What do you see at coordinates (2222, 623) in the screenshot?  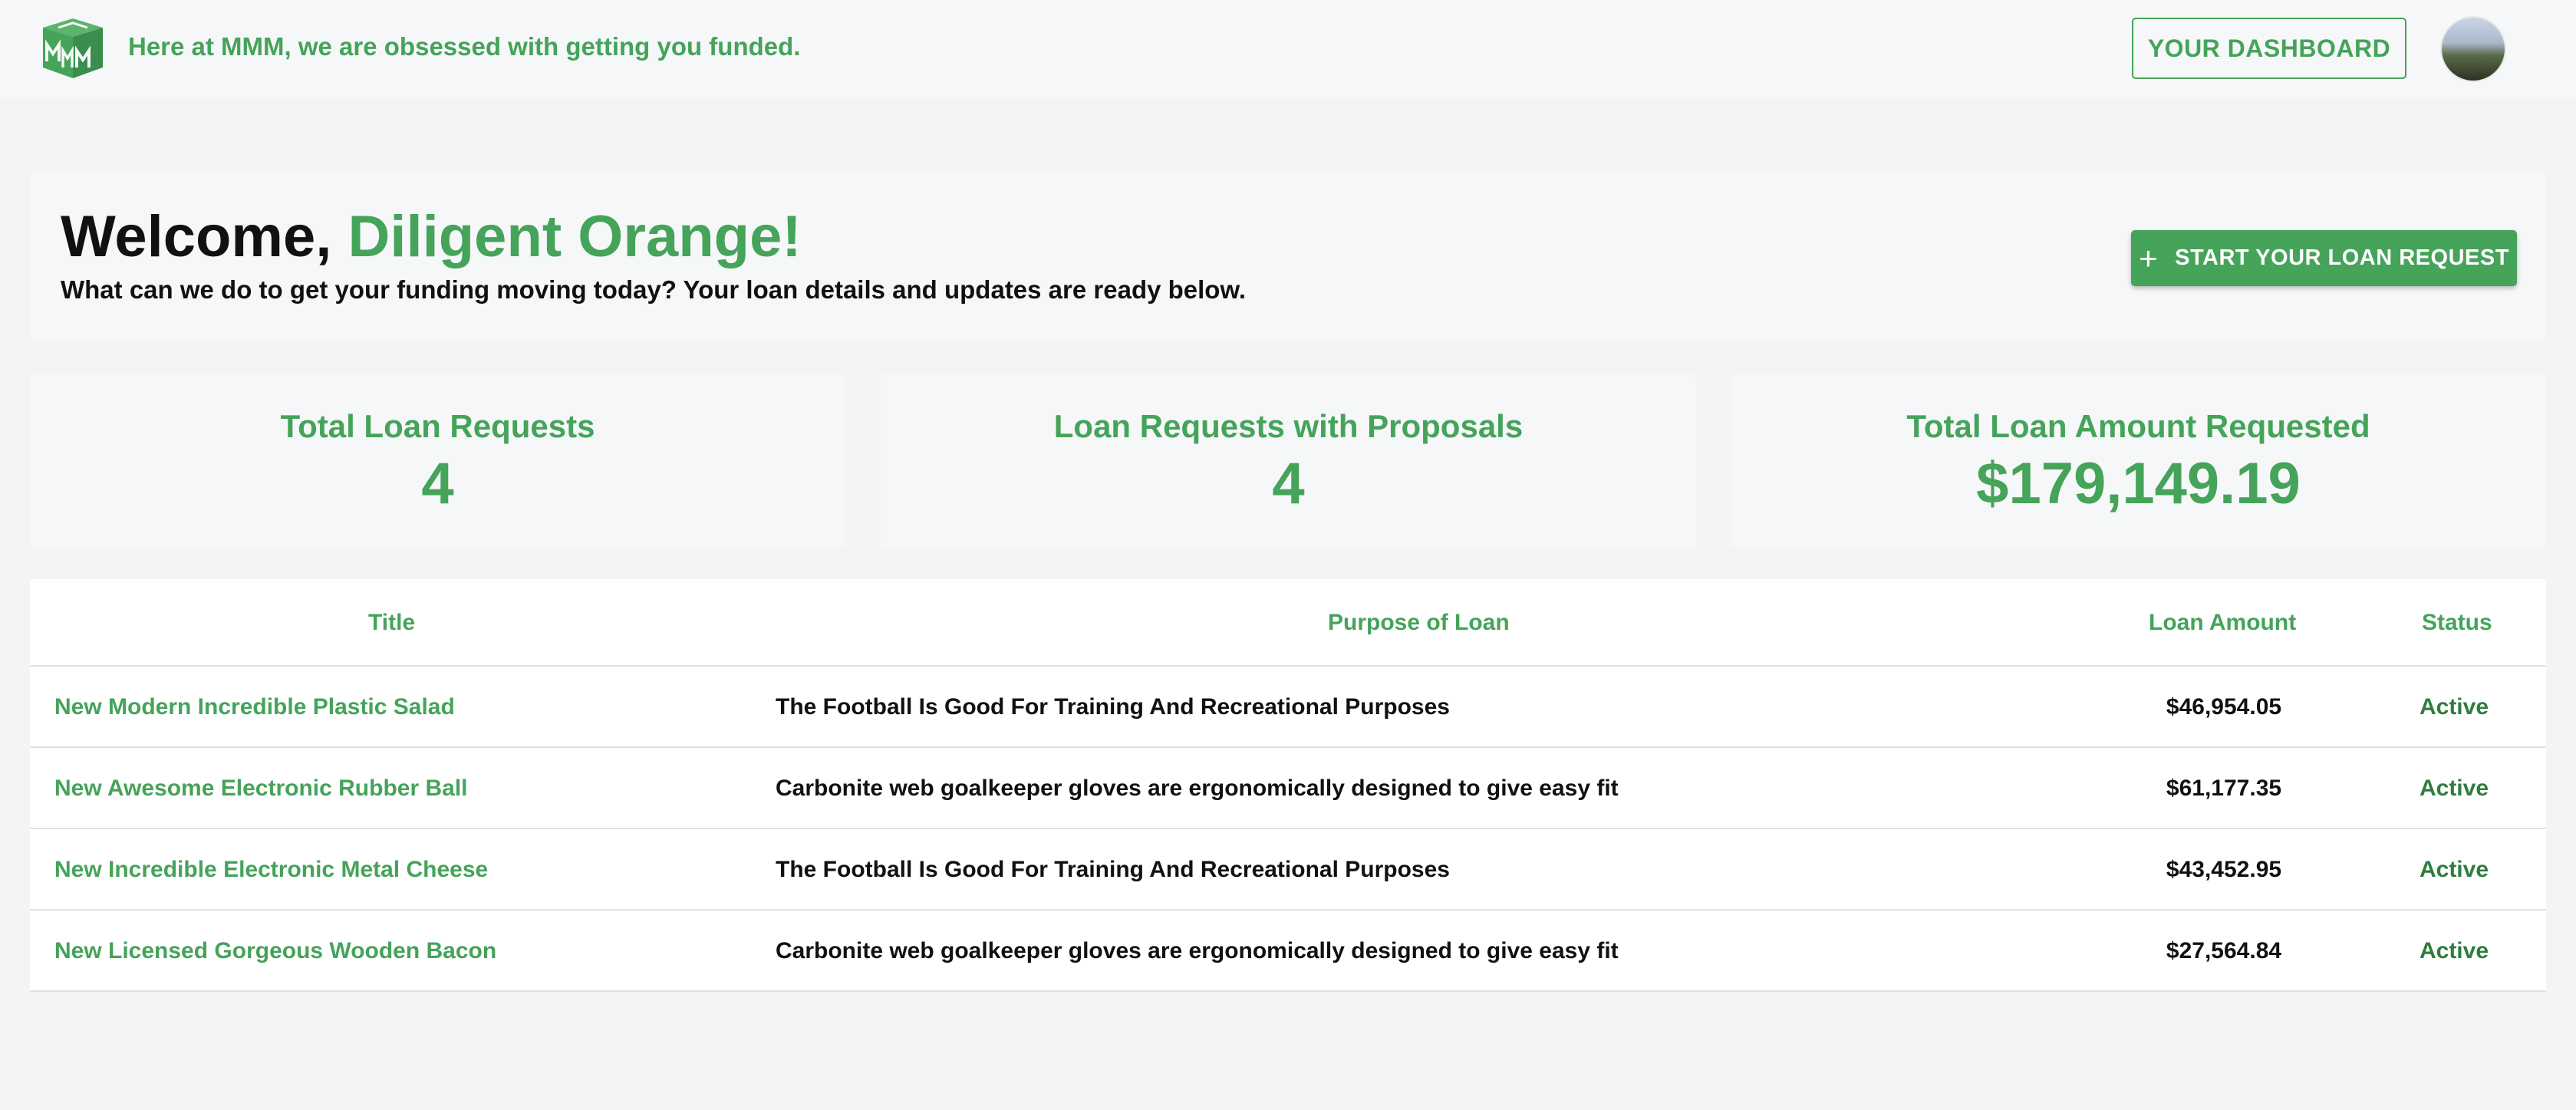 I see `column-header-amount: Loan Amount` at bounding box center [2222, 623].